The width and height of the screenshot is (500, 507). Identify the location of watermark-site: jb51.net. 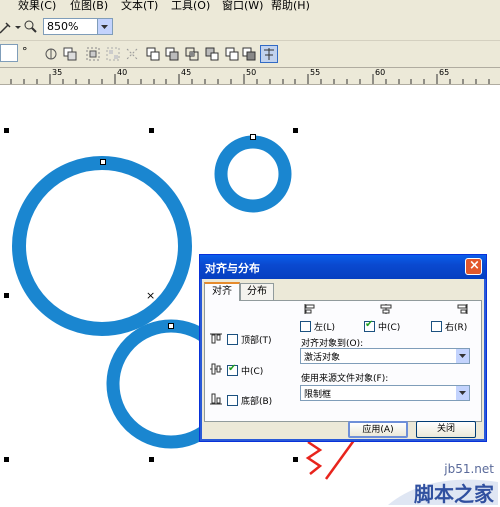
(469, 469).